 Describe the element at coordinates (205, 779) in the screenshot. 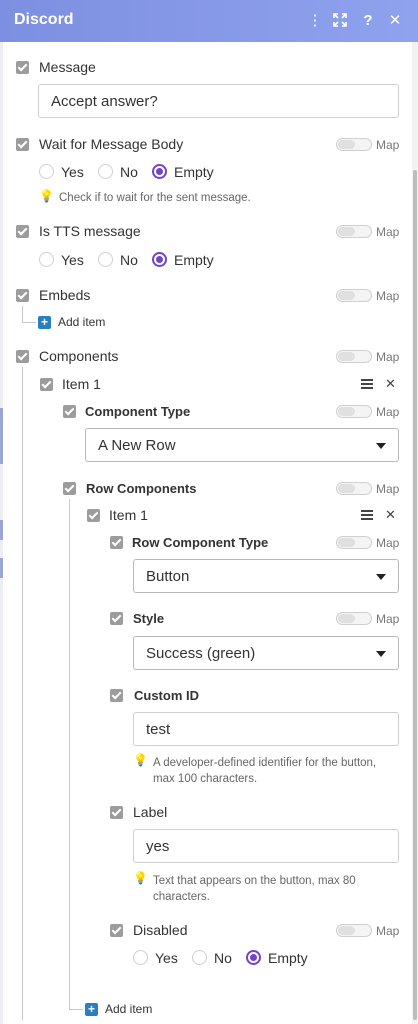

I see `custom-id-hint-line2: max 100 characters.` at that location.